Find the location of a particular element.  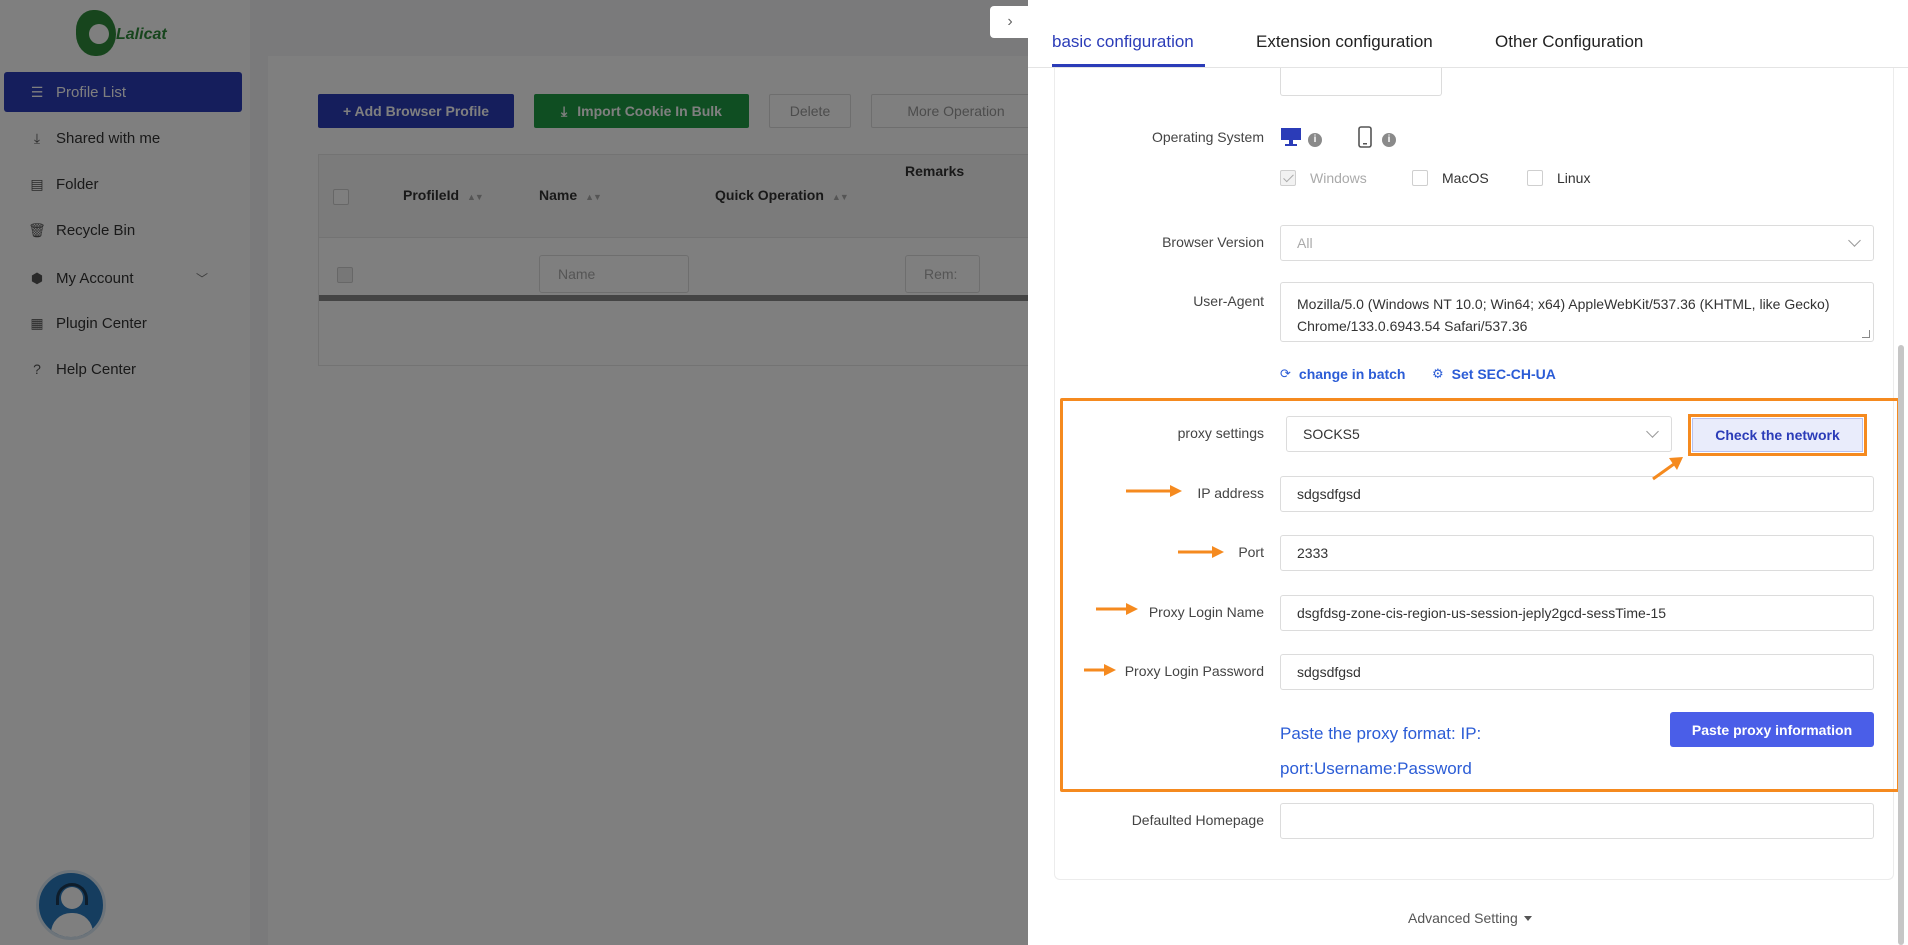

os-windows-checkbox: Windows is located at coordinates (1323, 178).